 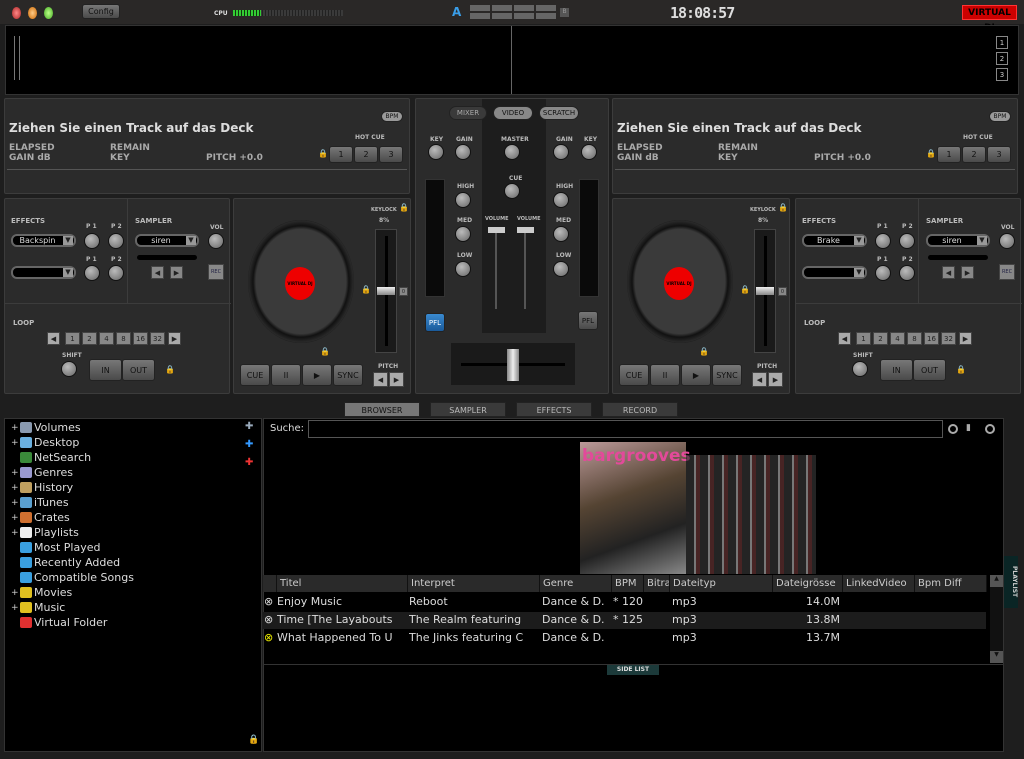 I want to click on hot-cue-button-1: 1, so click(x=949, y=154).